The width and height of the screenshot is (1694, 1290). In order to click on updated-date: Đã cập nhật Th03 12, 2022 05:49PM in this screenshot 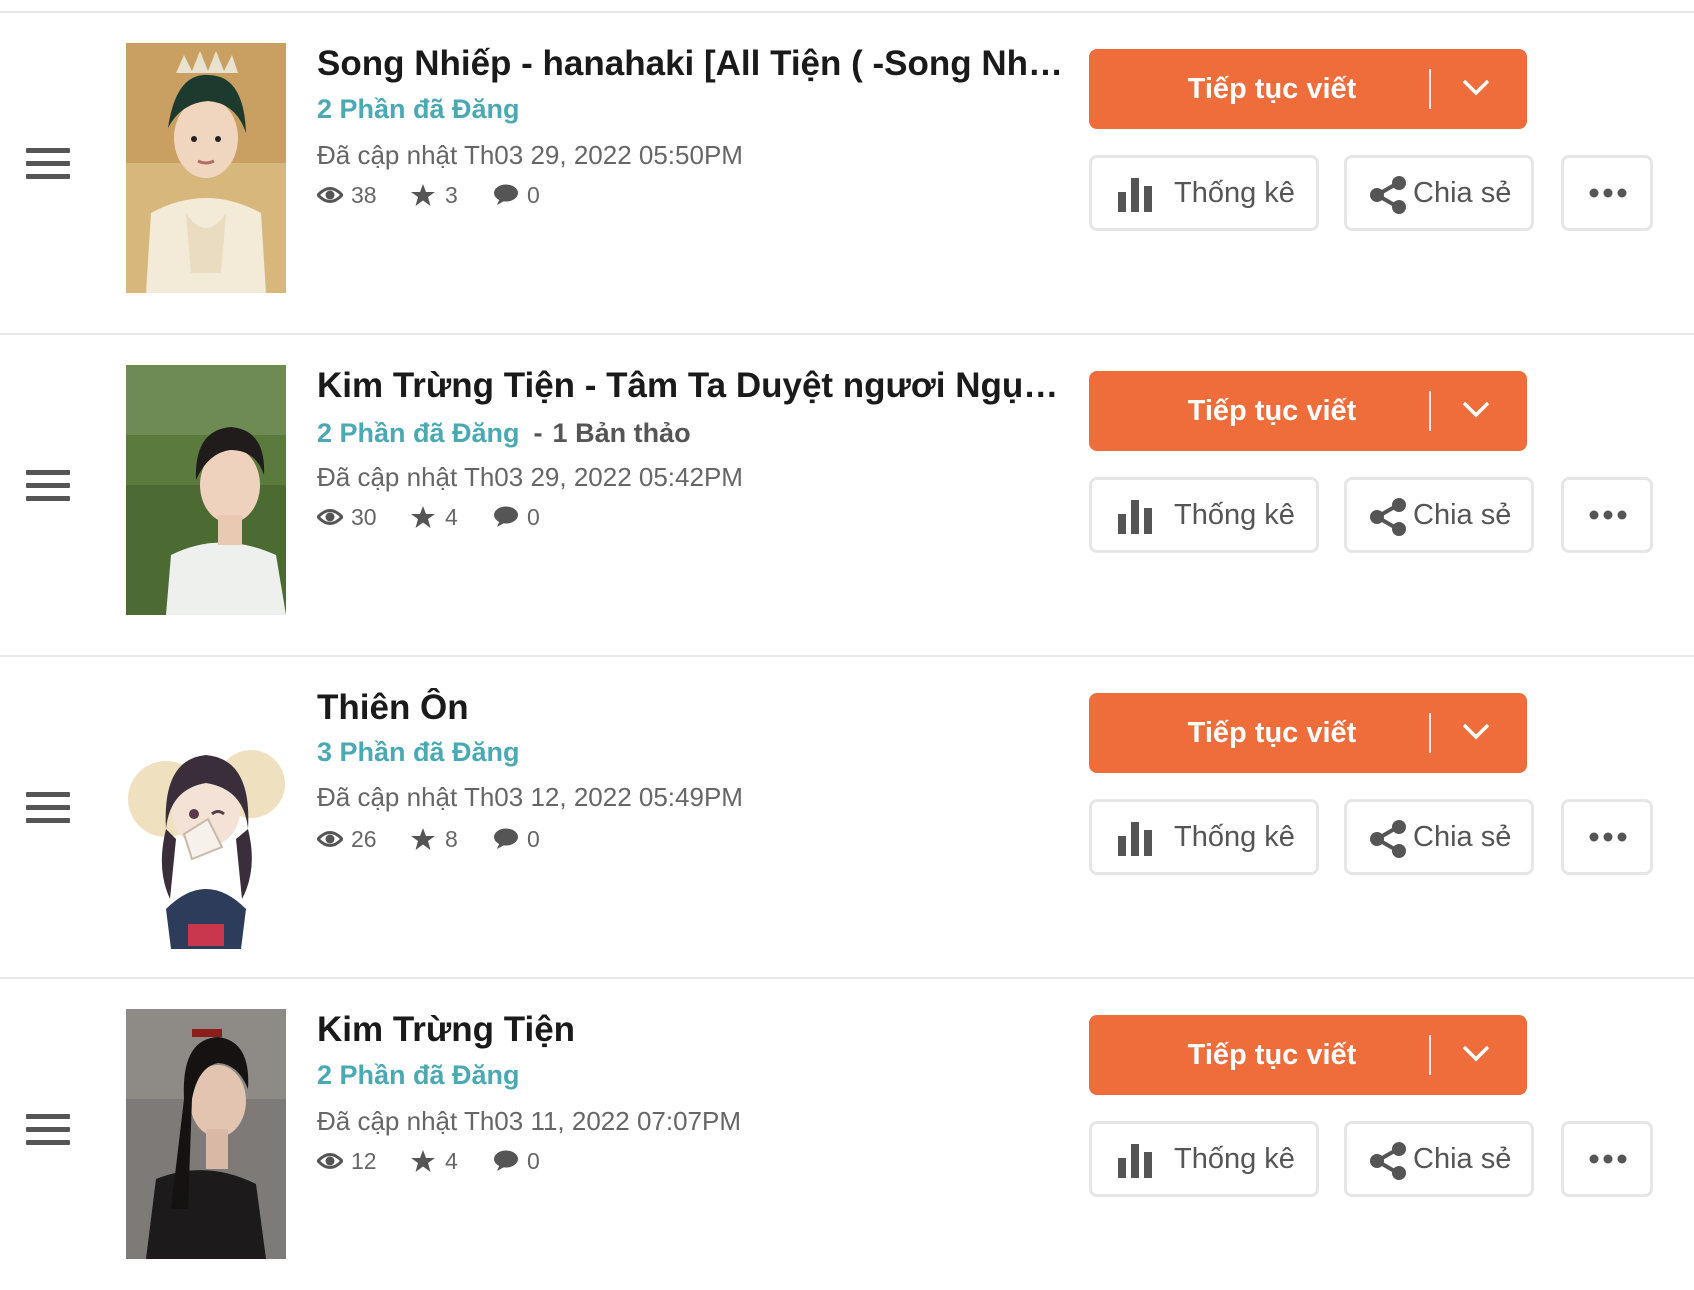, I will do `click(530, 797)`.